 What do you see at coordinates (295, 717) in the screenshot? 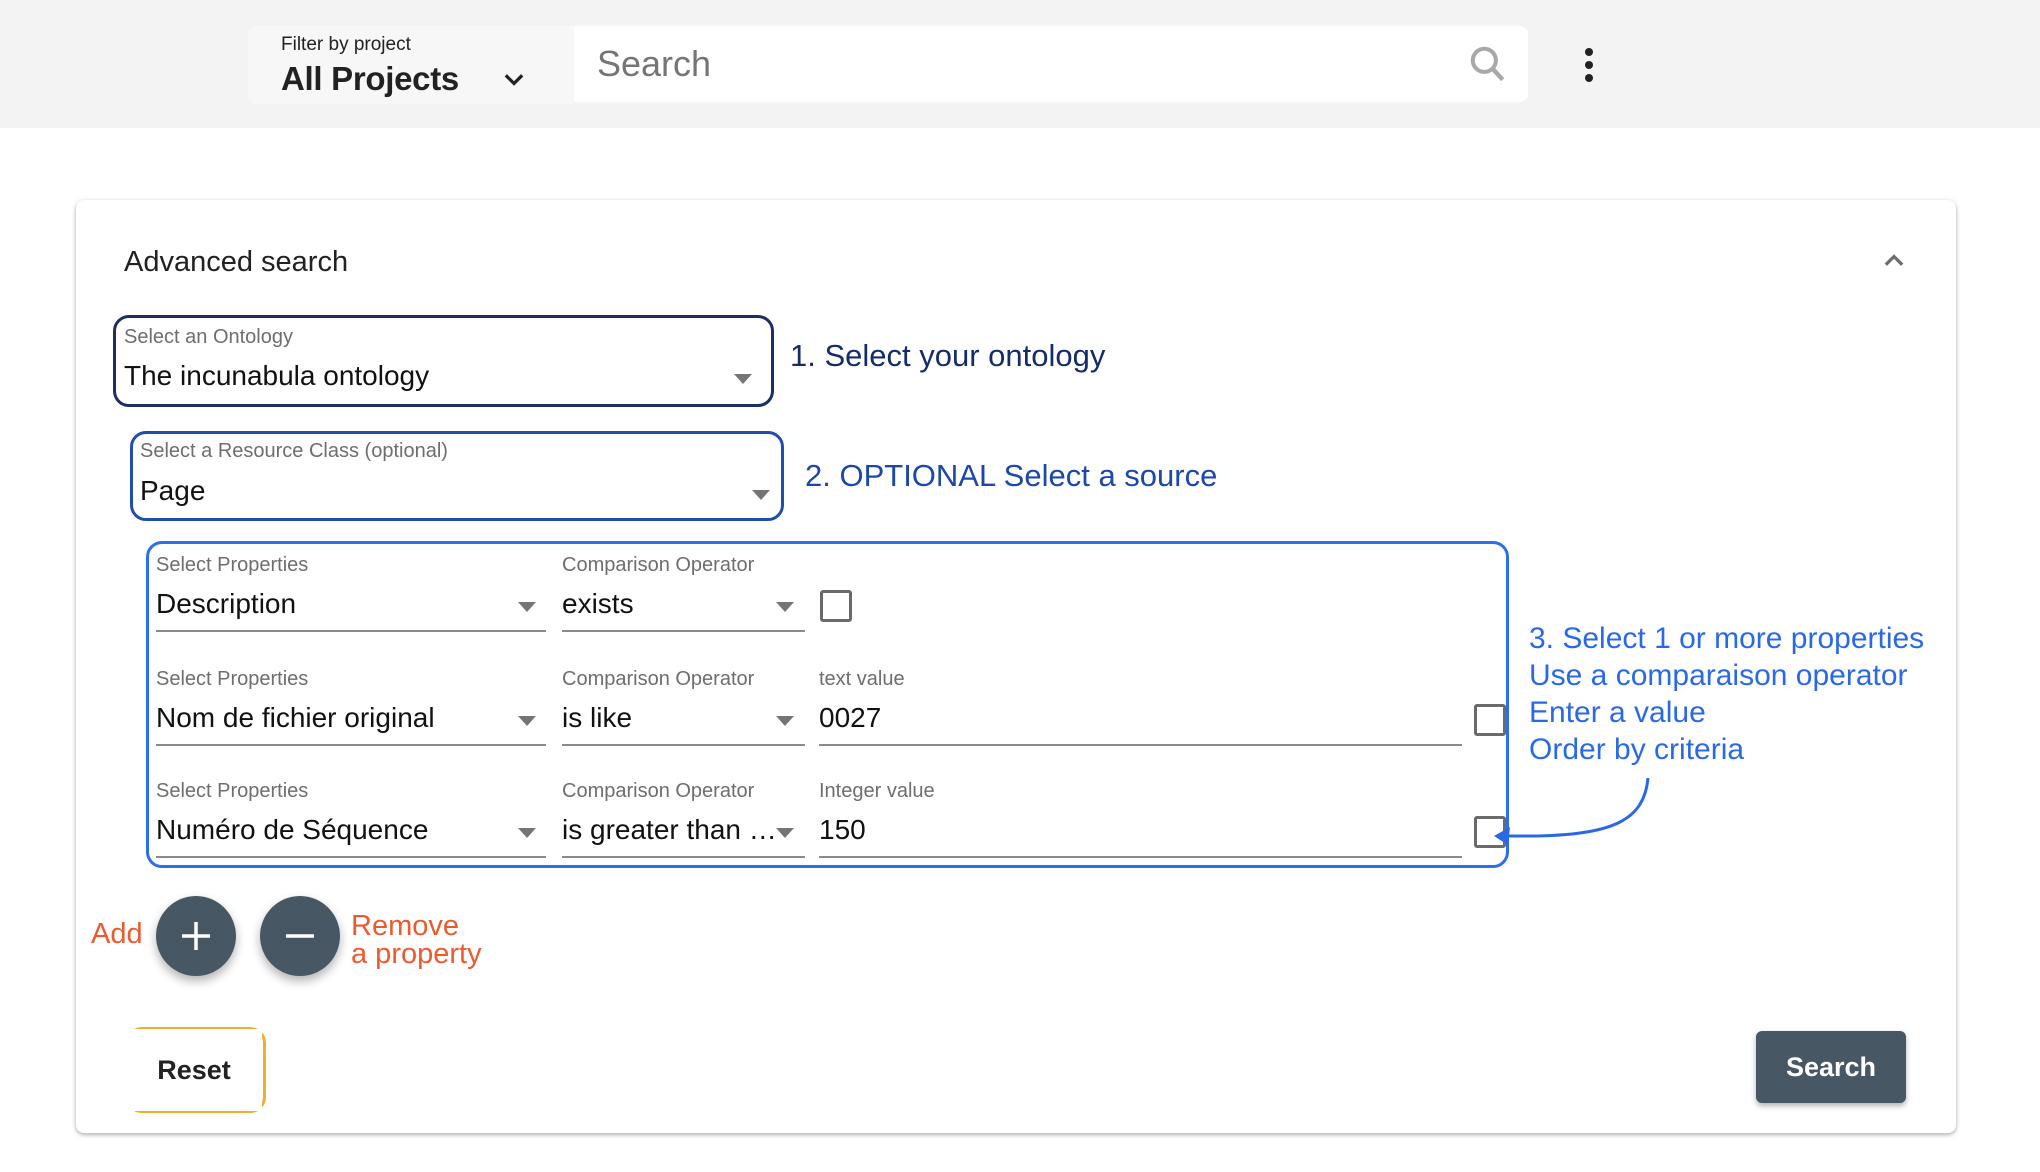
I see `property-value: Nom de fichier original` at bounding box center [295, 717].